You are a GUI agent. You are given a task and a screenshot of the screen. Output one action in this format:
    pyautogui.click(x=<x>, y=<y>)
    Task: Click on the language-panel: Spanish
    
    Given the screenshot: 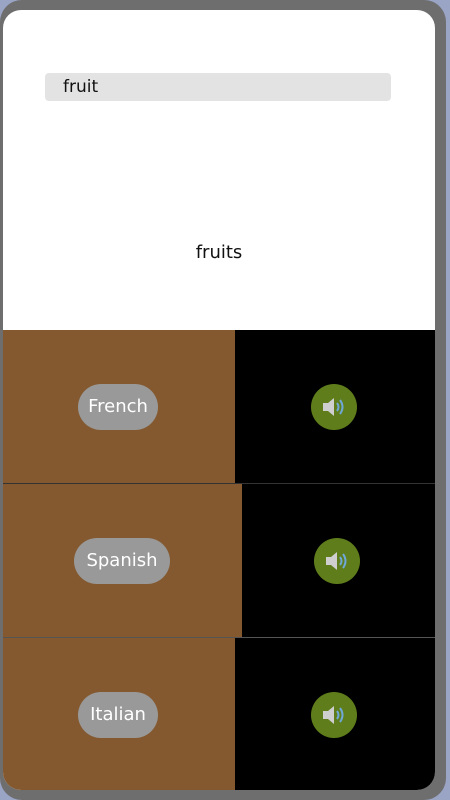 What is the action you would take?
    pyautogui.click(x=122, y=560)
    